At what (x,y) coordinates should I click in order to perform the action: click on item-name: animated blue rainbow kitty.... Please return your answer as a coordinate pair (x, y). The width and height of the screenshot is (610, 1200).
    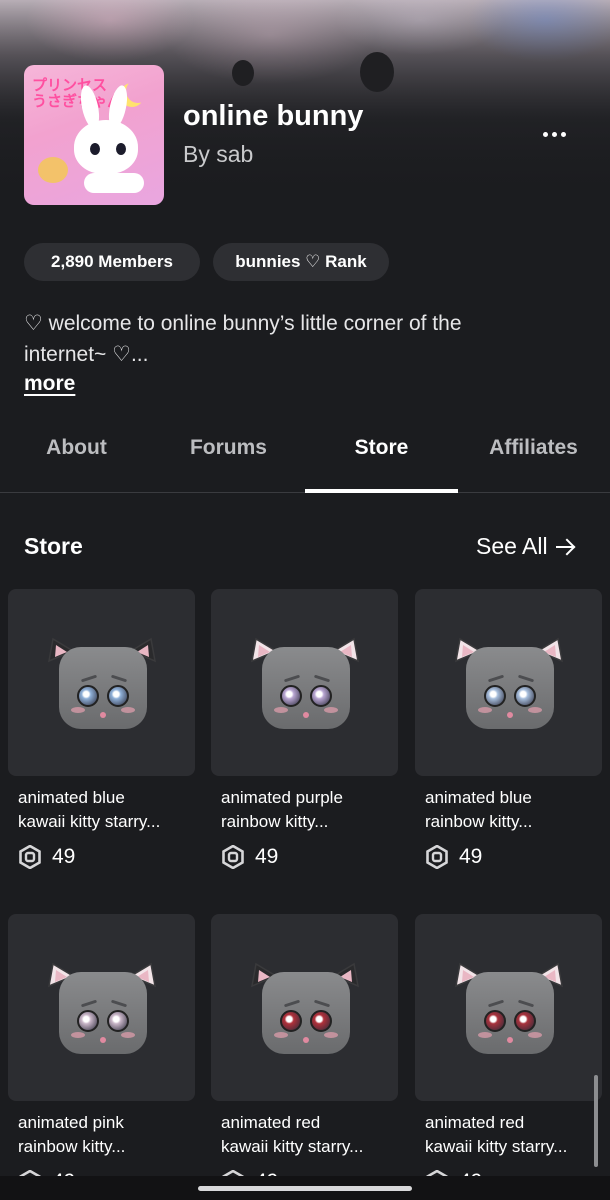
    Looking at the image, I should click on (512, 810).